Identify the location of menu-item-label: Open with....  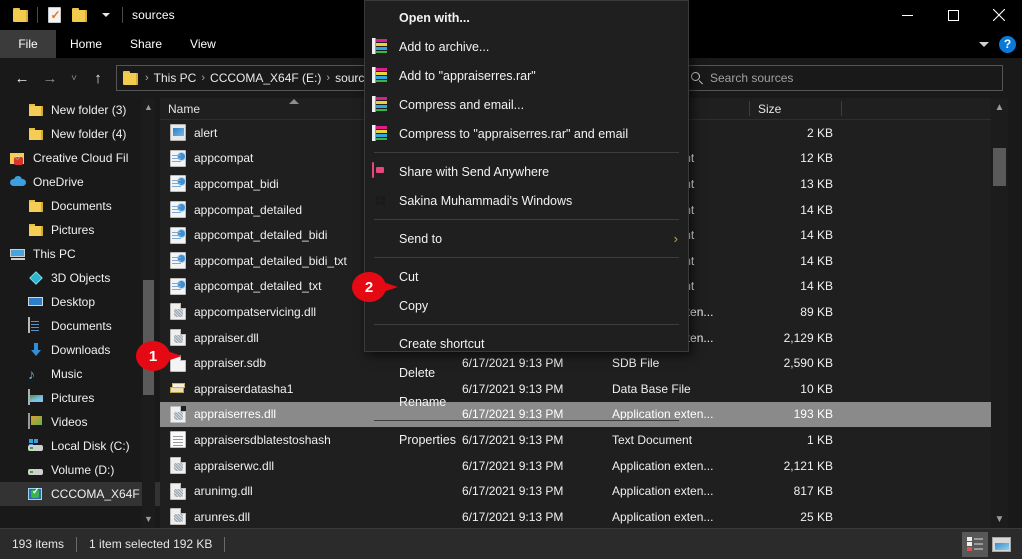
(434, 17).